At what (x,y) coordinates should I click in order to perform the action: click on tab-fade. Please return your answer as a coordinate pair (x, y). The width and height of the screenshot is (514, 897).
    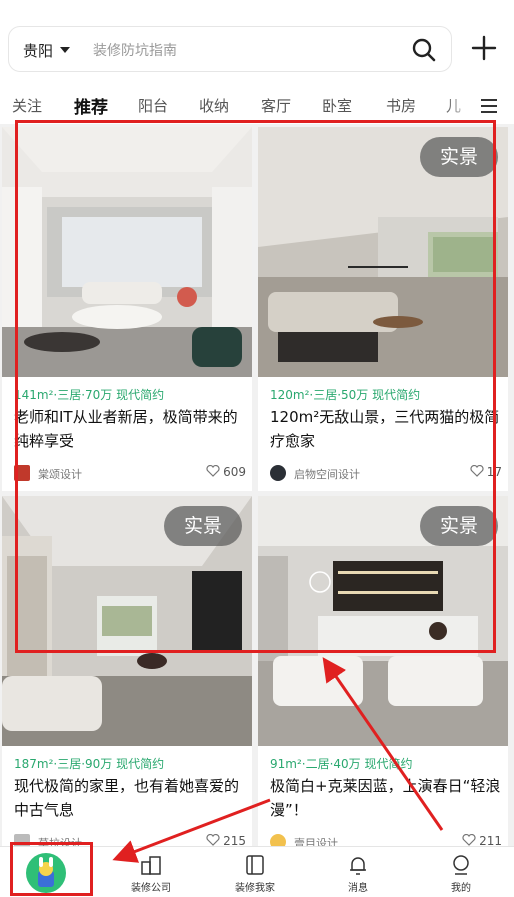
    Looking at the image, I should click on (459, 106).